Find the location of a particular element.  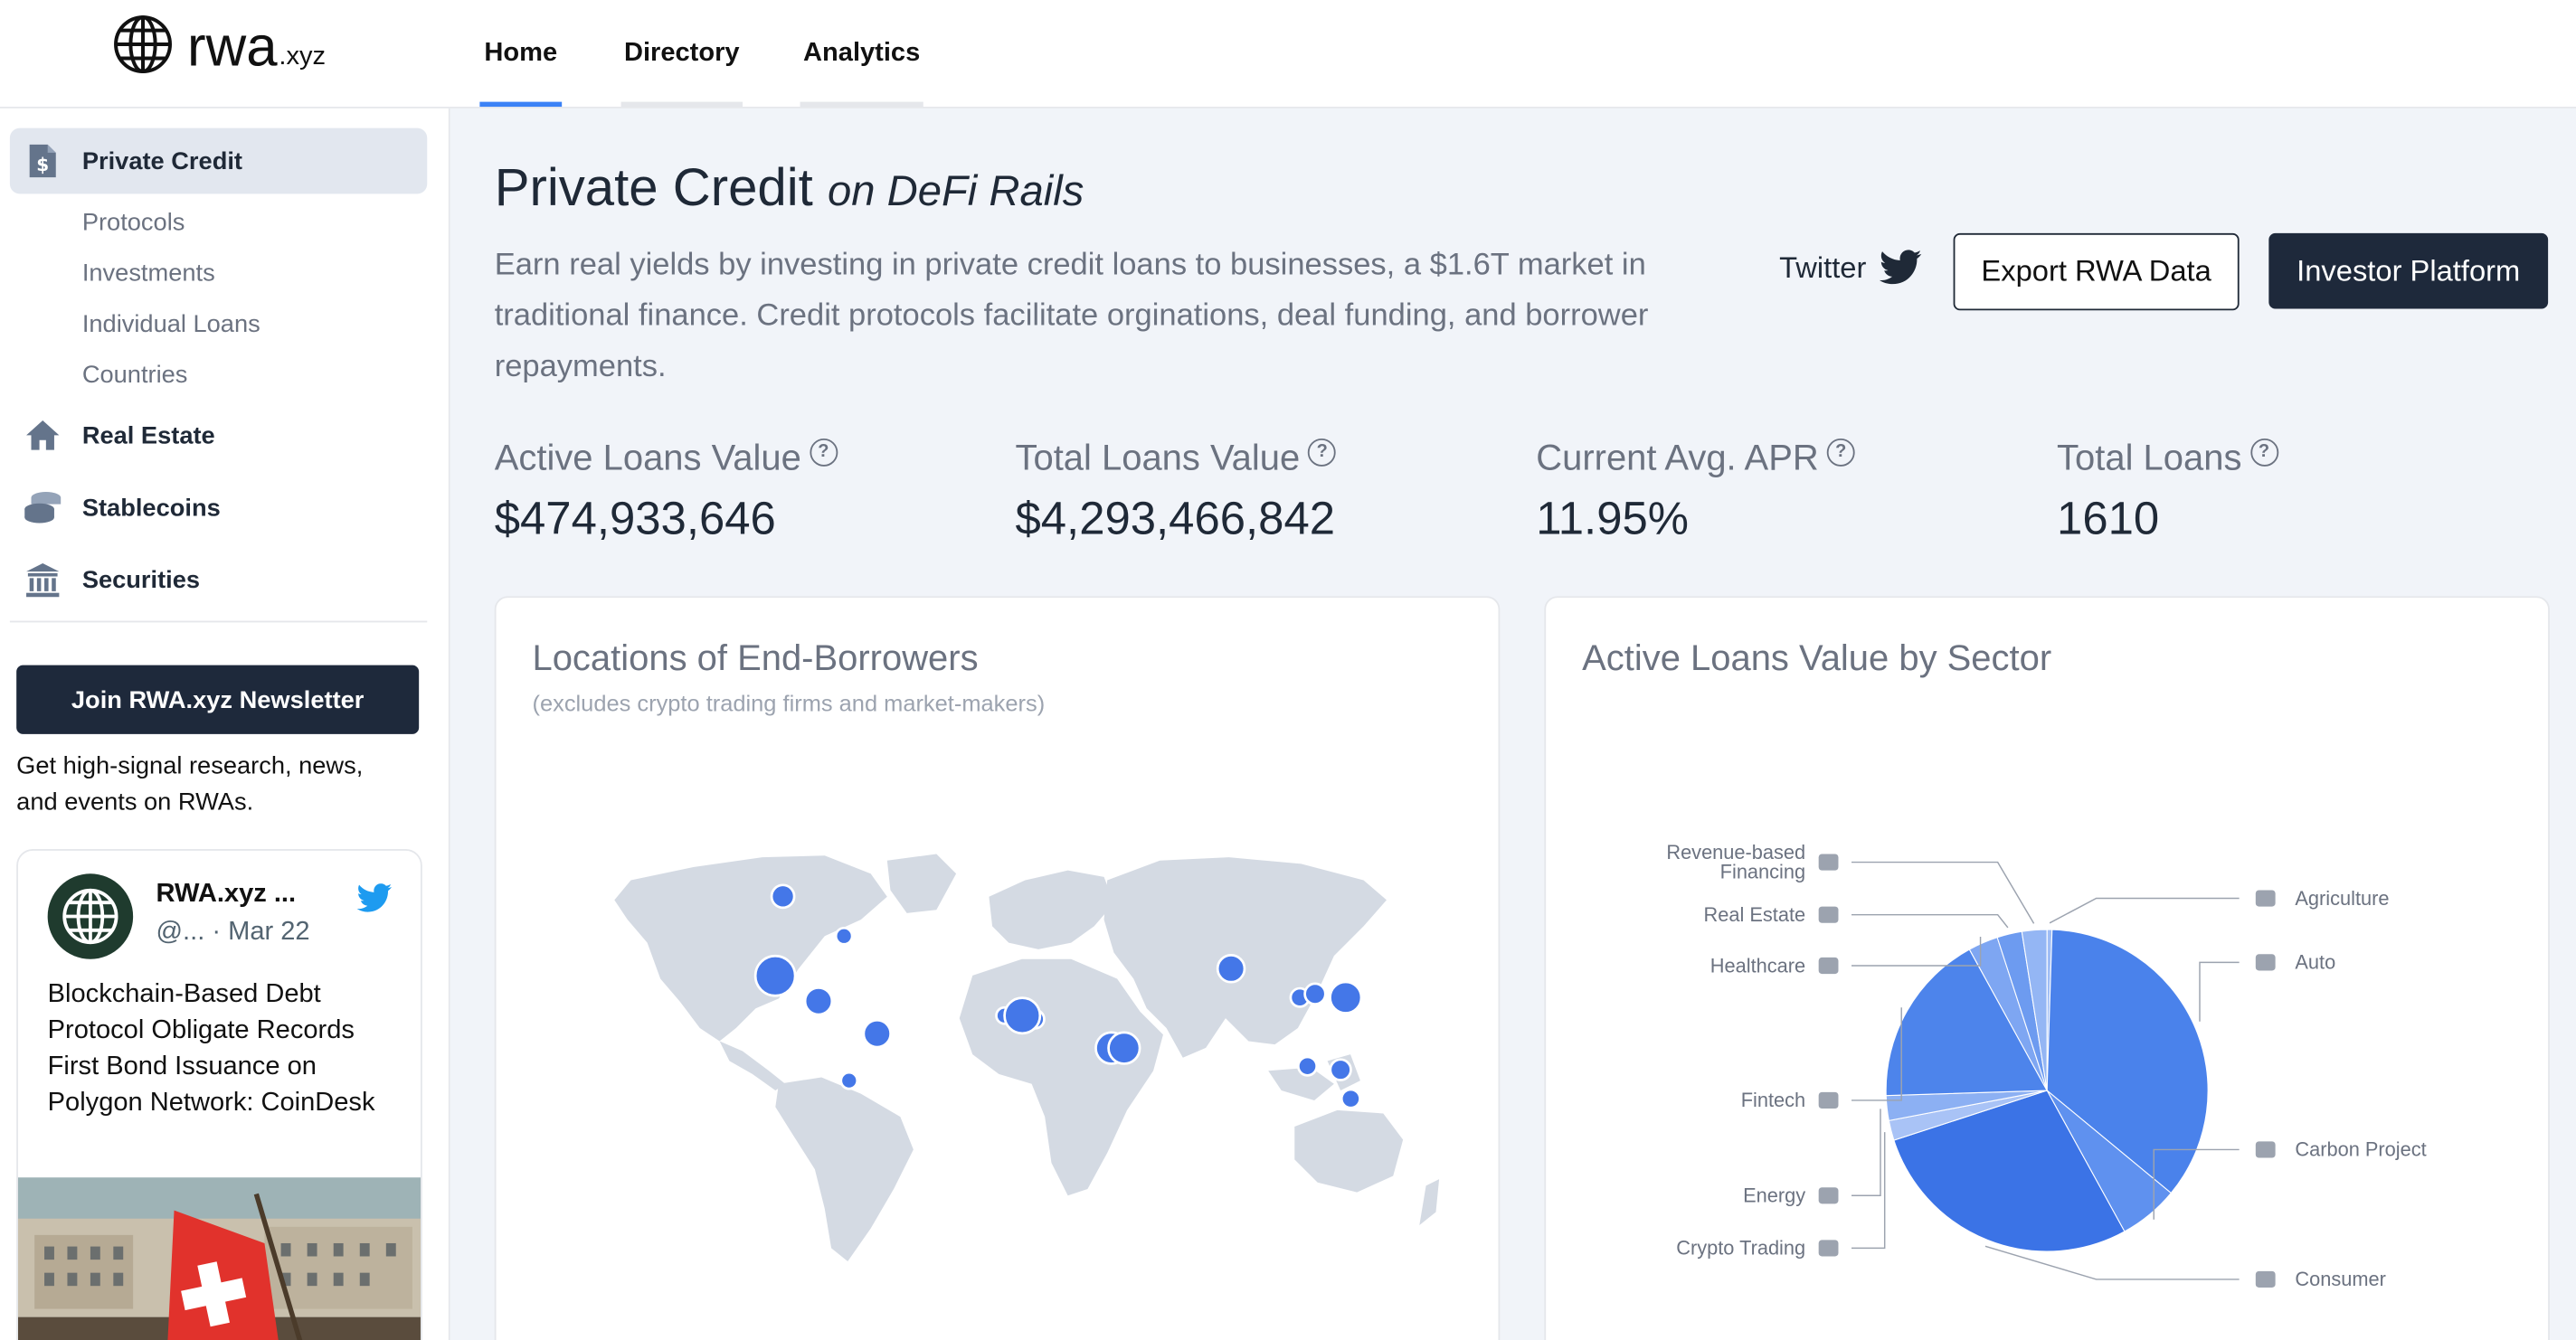

tab-home: Home is located at coordinates (521, 54).